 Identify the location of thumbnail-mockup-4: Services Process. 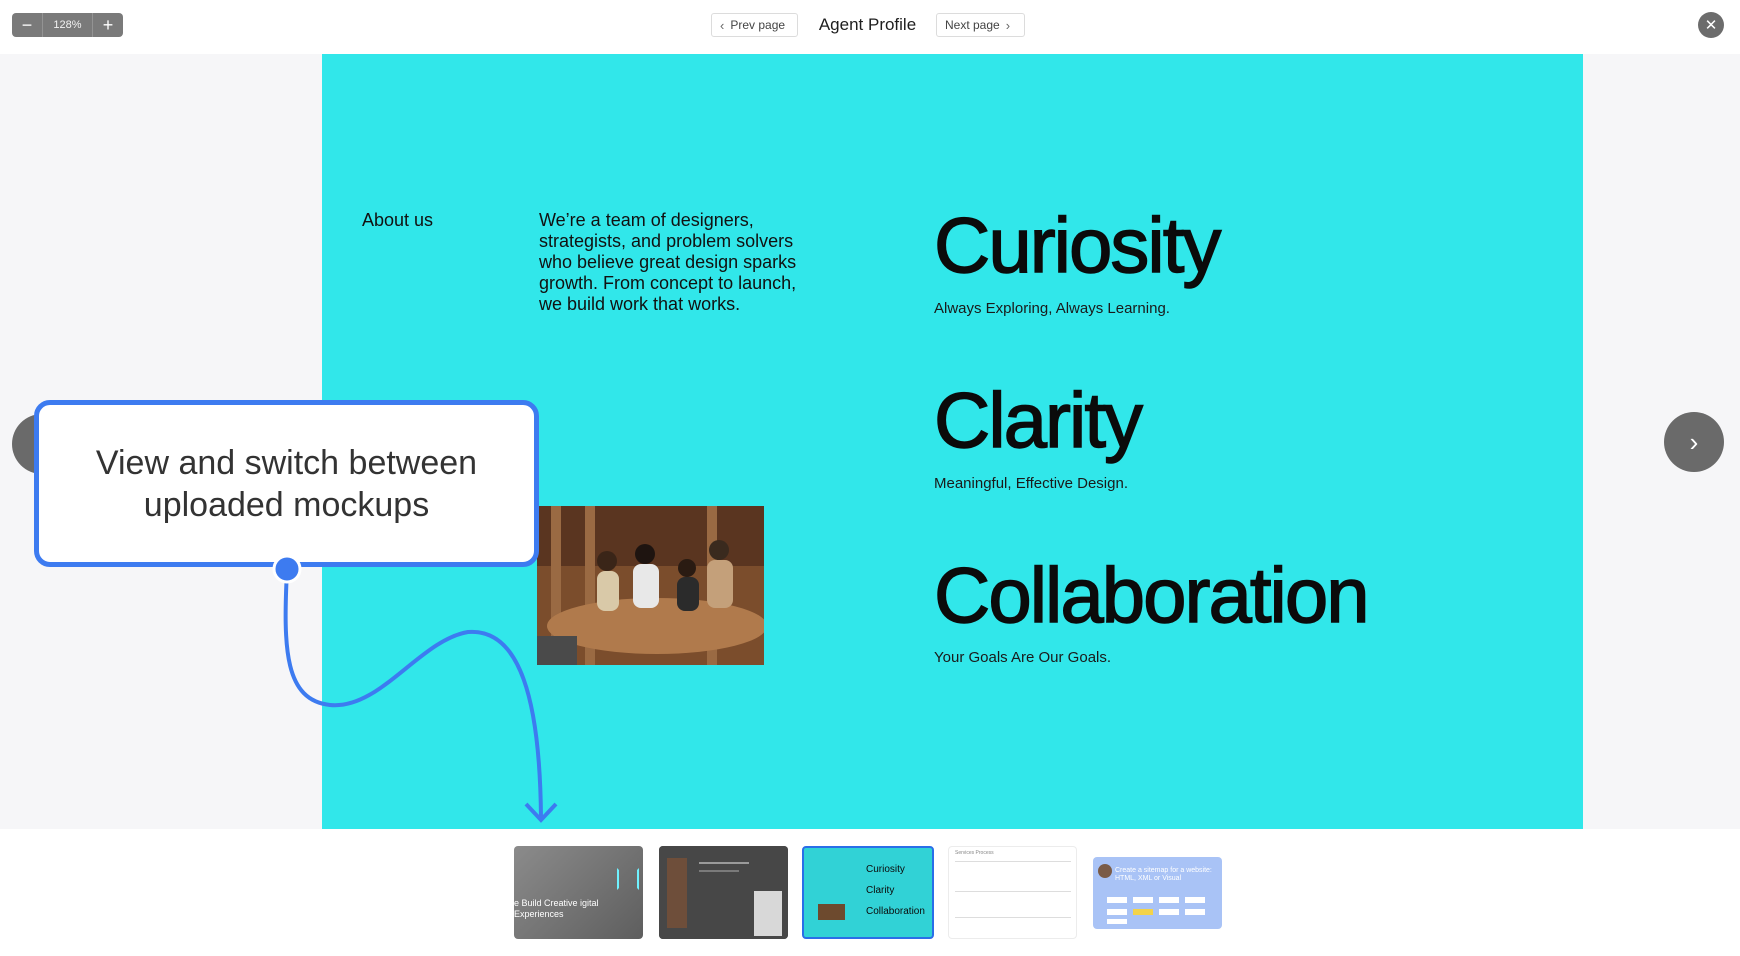
(1012, 892).